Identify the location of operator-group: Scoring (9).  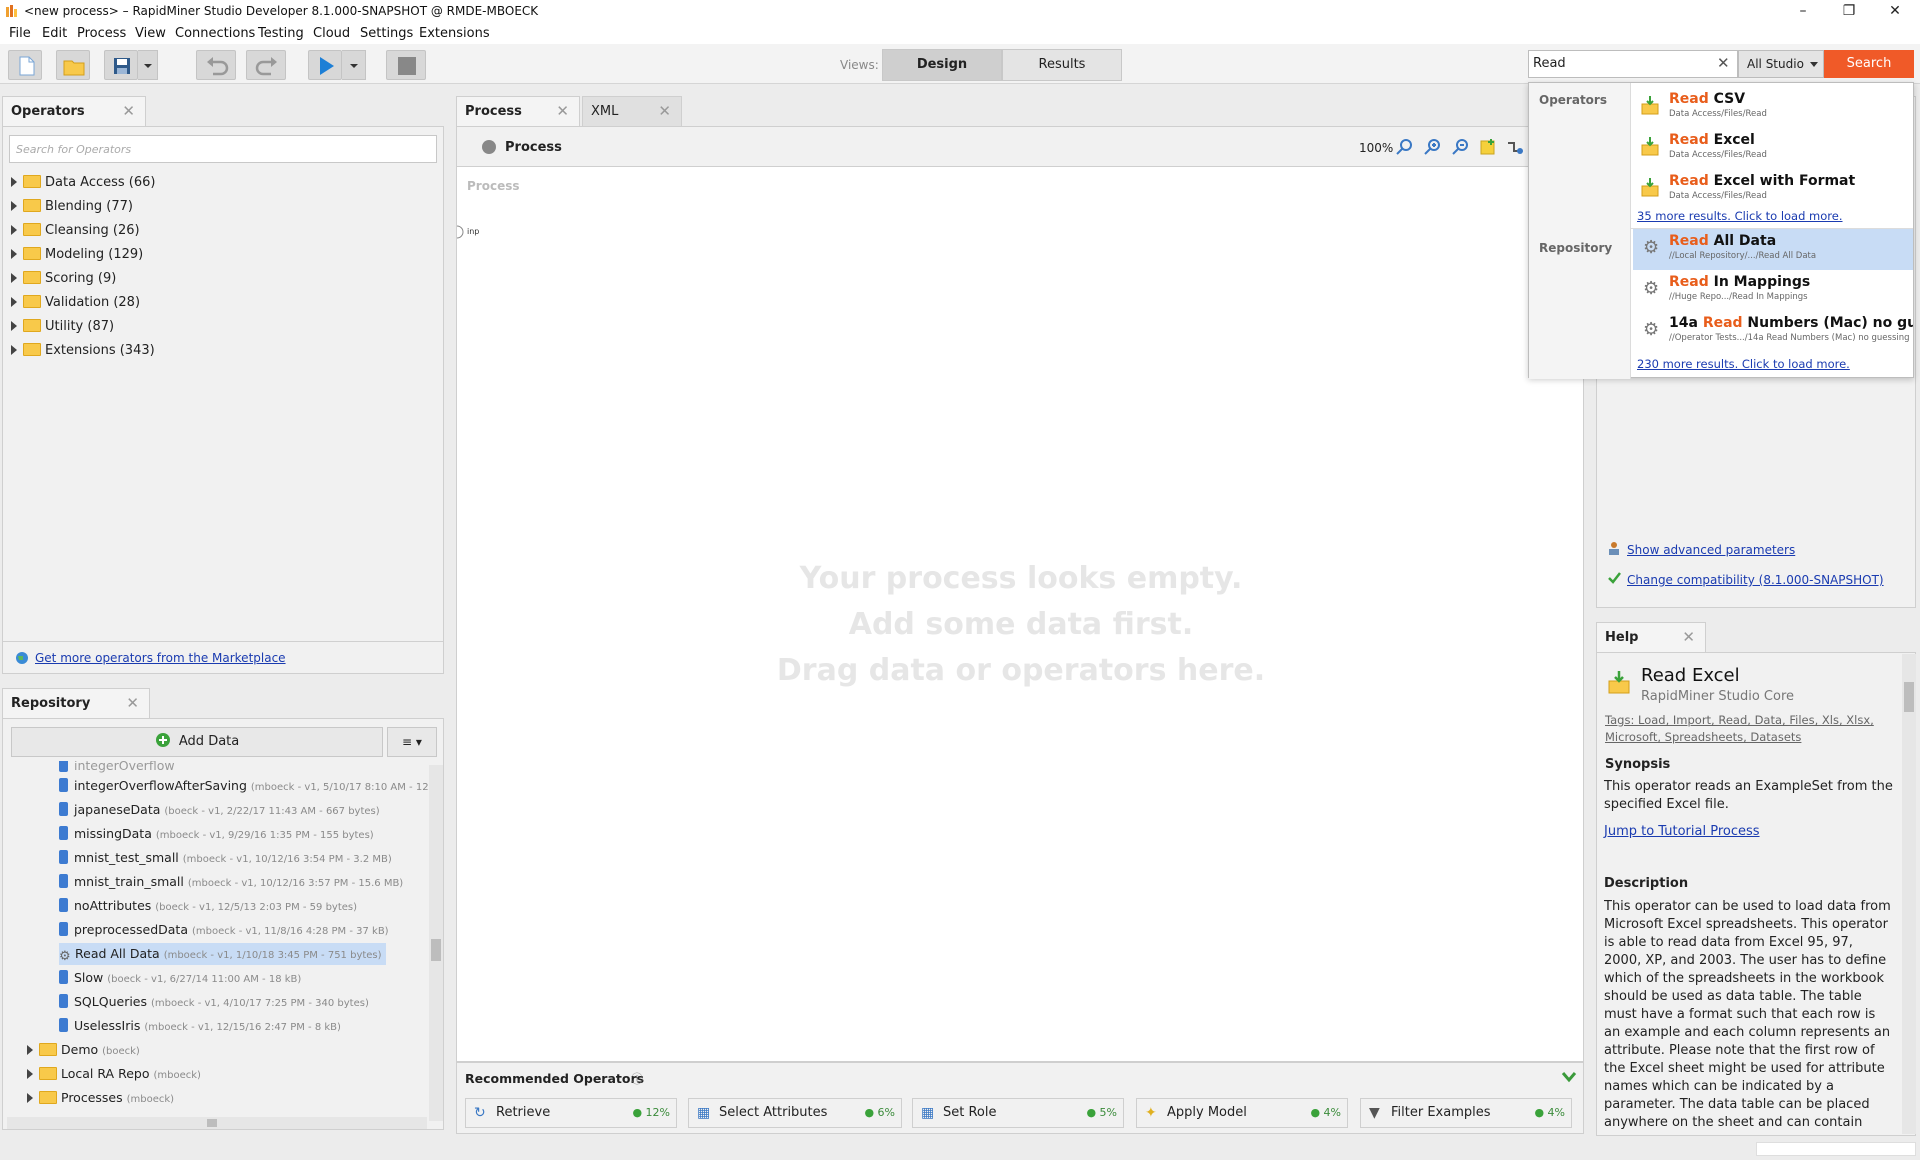
(63, 279).